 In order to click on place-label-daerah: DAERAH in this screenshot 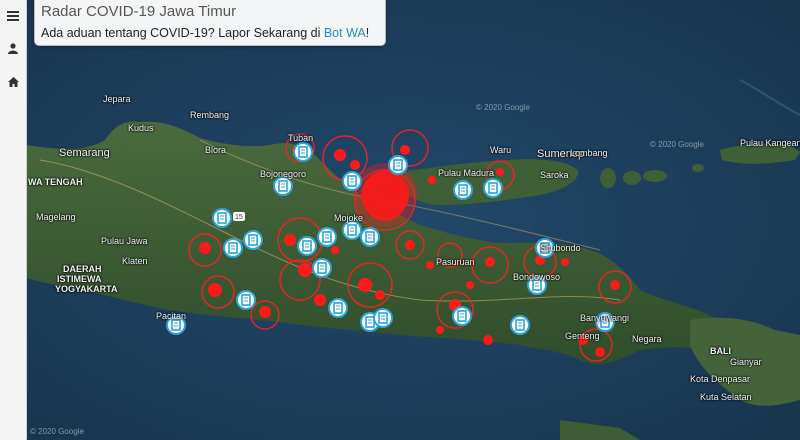, I will do `click(82, 269)`.